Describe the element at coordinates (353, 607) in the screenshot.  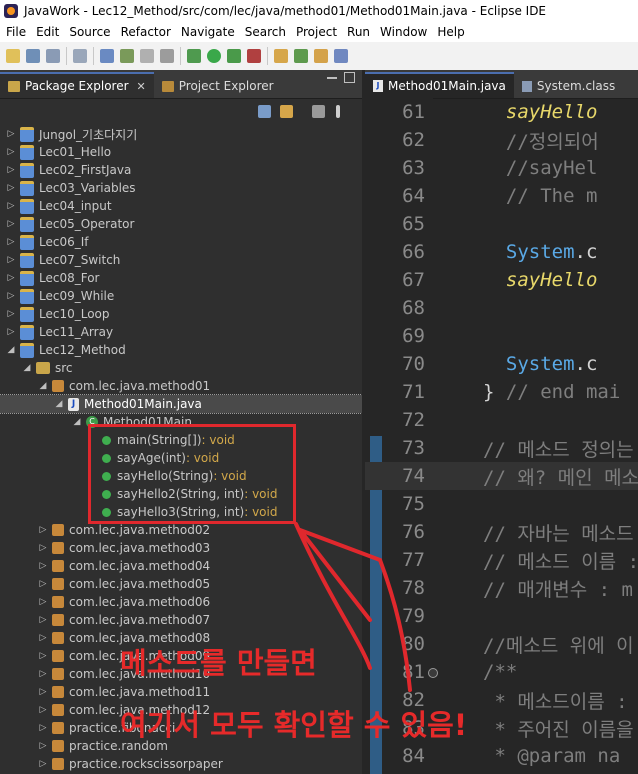
I see `annotation-arrows` at that location.